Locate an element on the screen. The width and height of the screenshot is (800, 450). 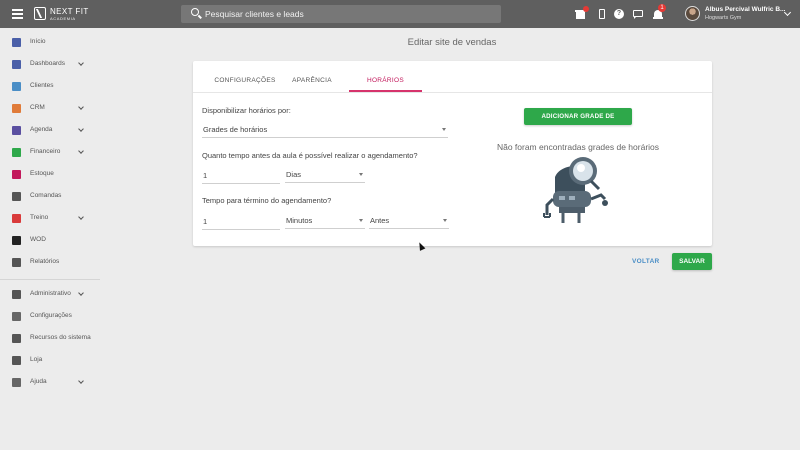
gift-icon is located at coordinates (582, 12).